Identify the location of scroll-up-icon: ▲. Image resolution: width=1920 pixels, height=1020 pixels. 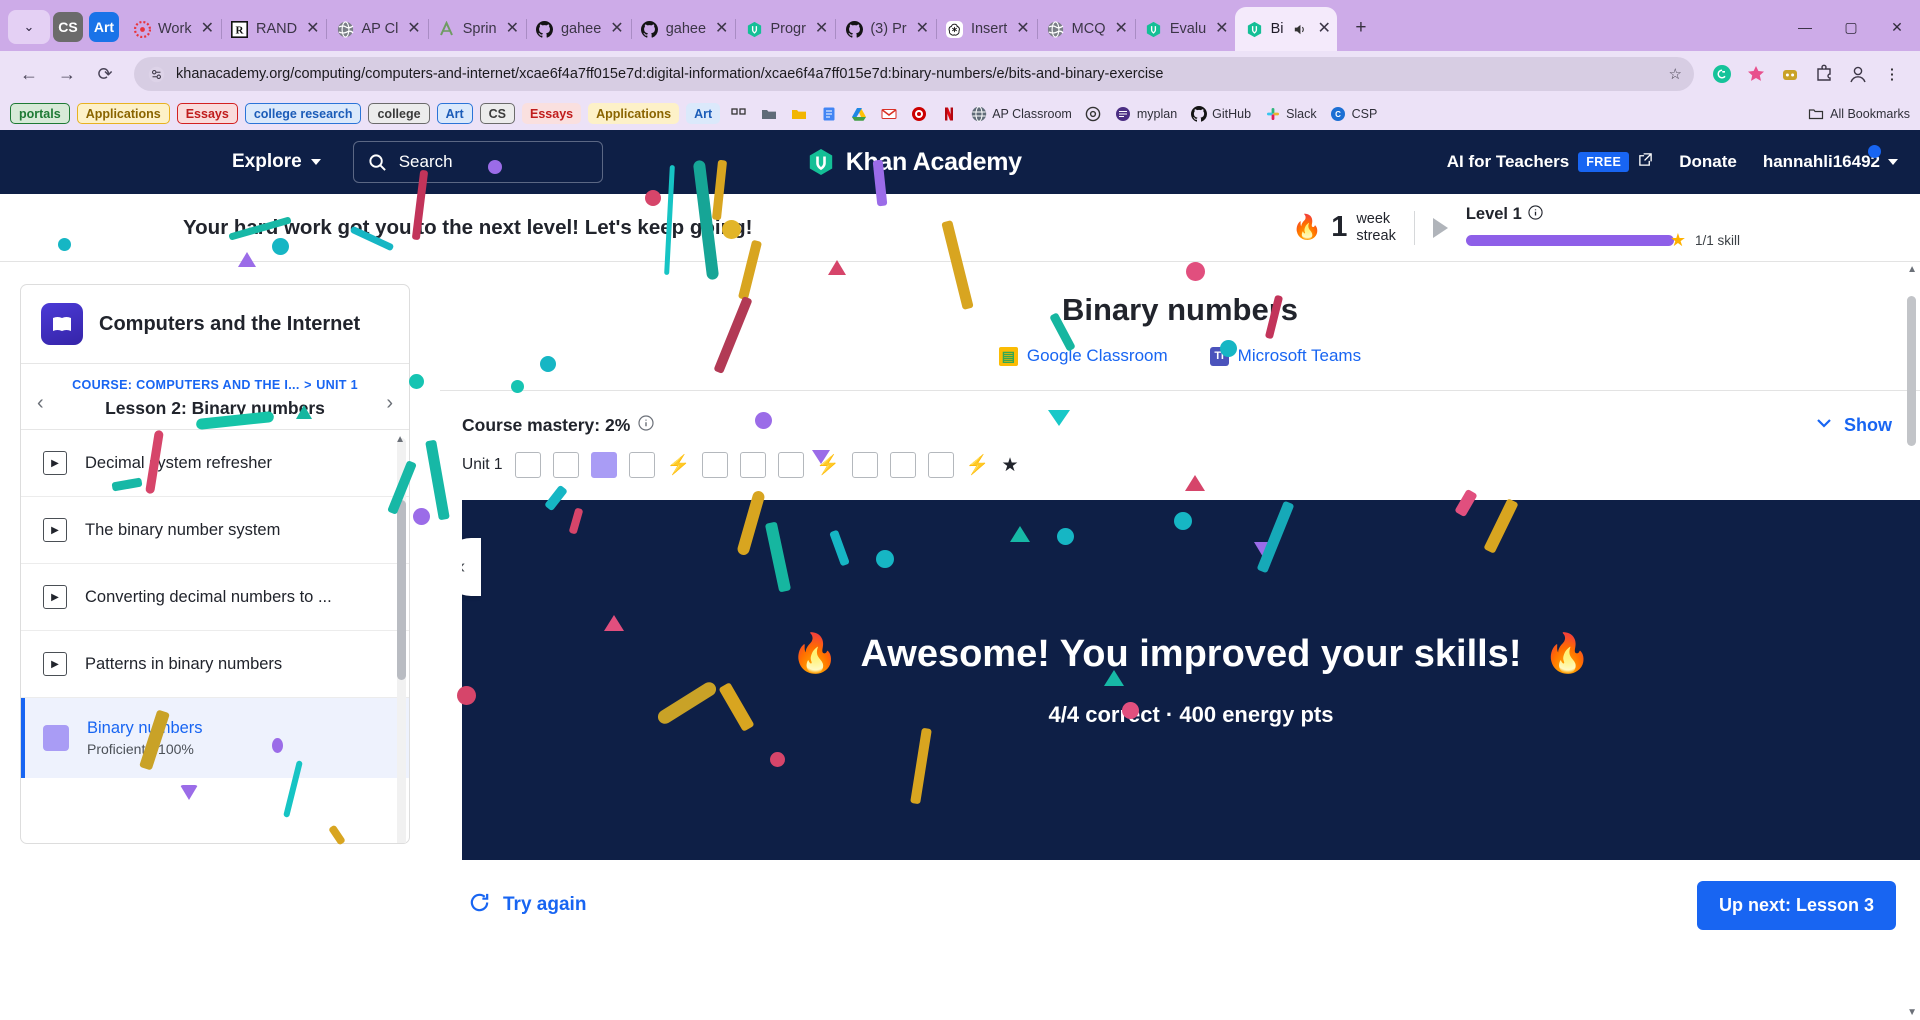
(400, 439).